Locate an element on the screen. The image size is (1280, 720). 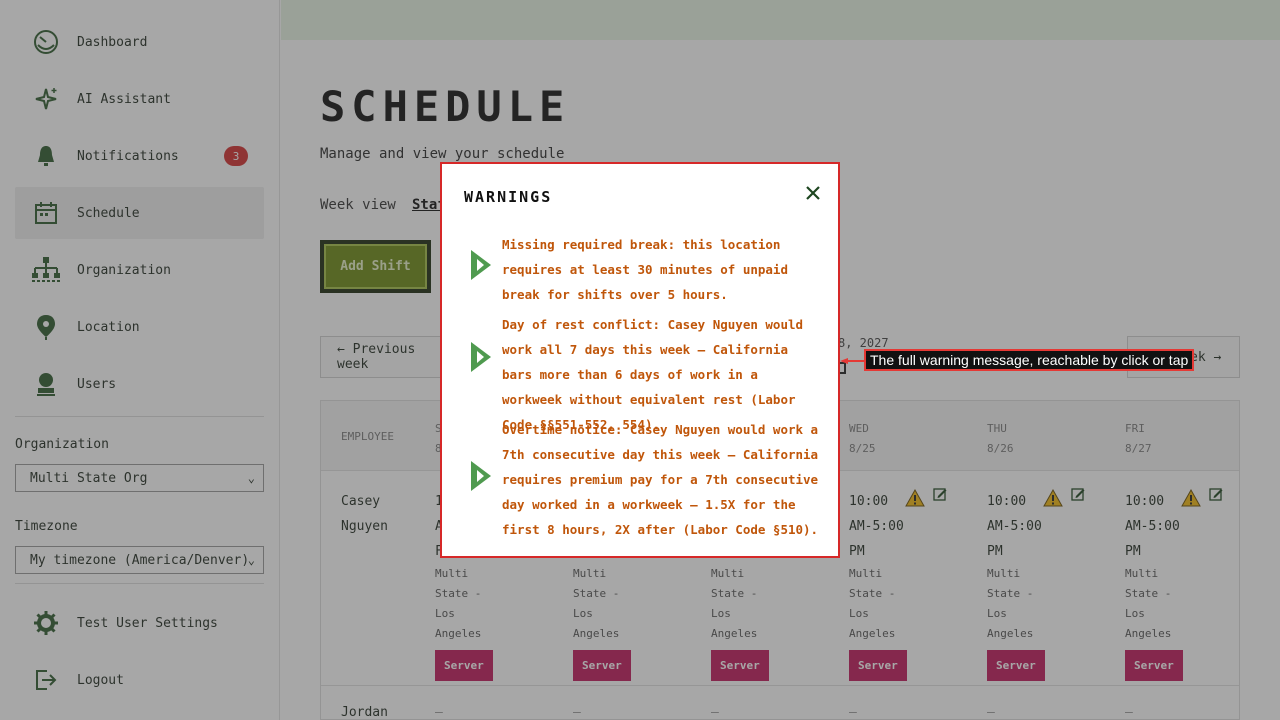
callout-arrow is located at coordinates (853, 361).